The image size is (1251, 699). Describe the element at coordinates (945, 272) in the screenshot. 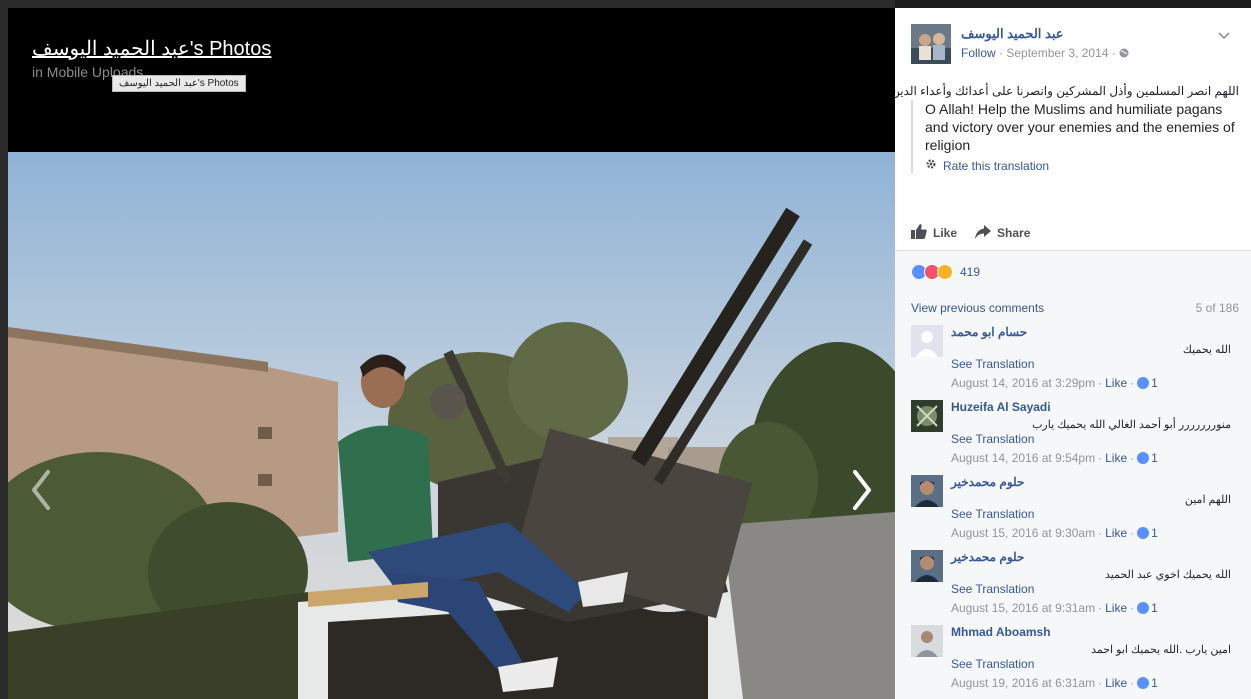

I see `angry-reaction-icon` at that location.